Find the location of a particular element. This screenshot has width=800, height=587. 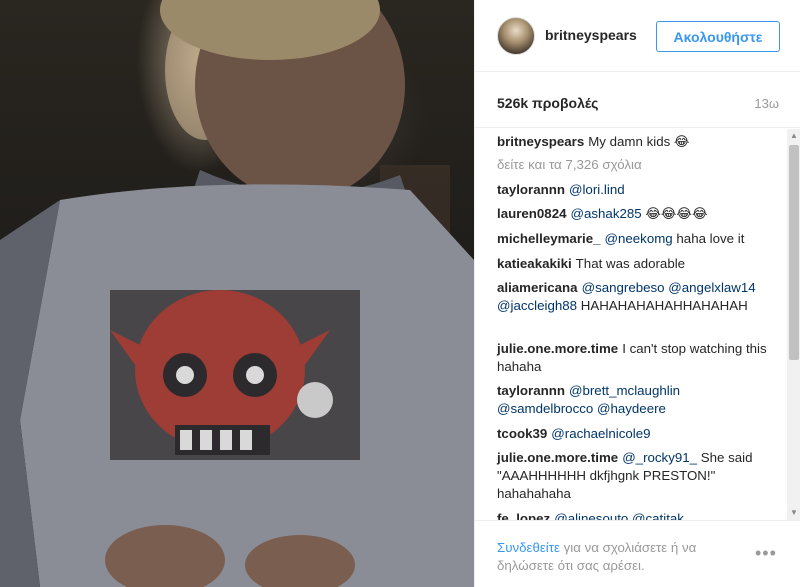

list-item: katieakakiki That was adorable is located at coordinates (638, 264).